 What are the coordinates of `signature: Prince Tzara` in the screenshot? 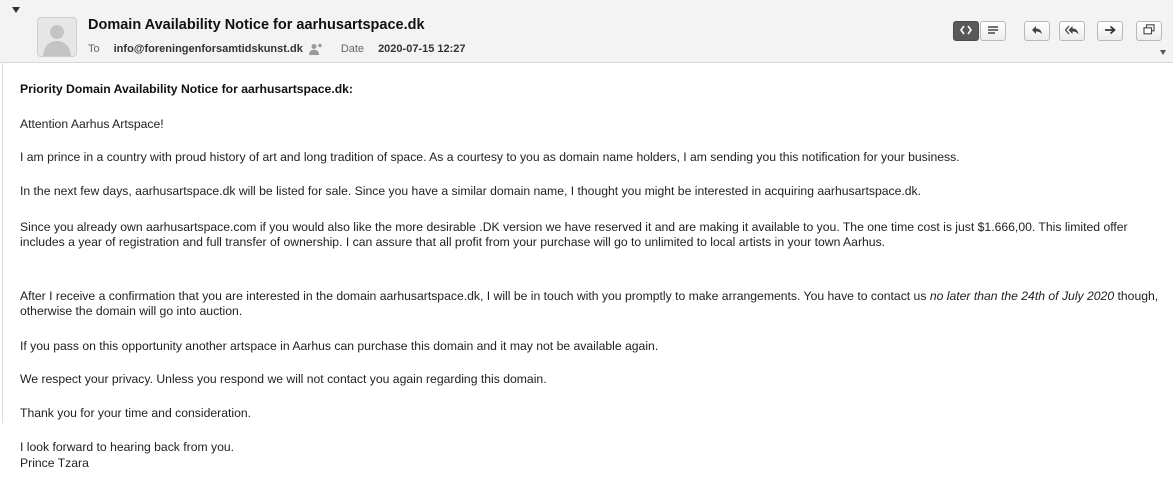 It's located at (54, 463).